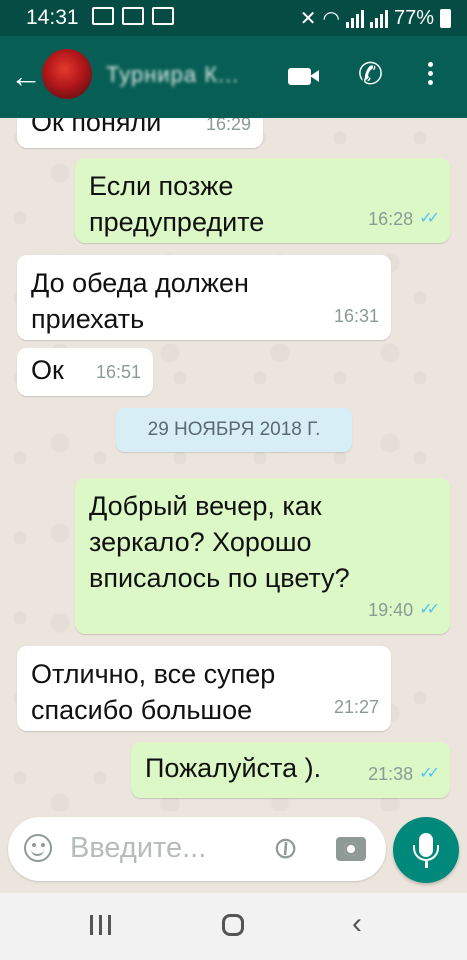 This screenshot has height=960, width=467. I want to click on battery-icon, so click(445, 18).